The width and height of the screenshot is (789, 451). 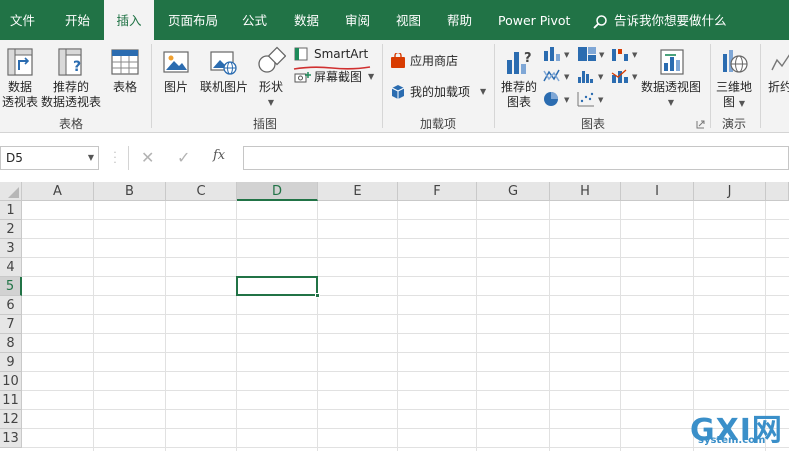 I want to click on row-header-3: 3, so click(x=11, y=248).